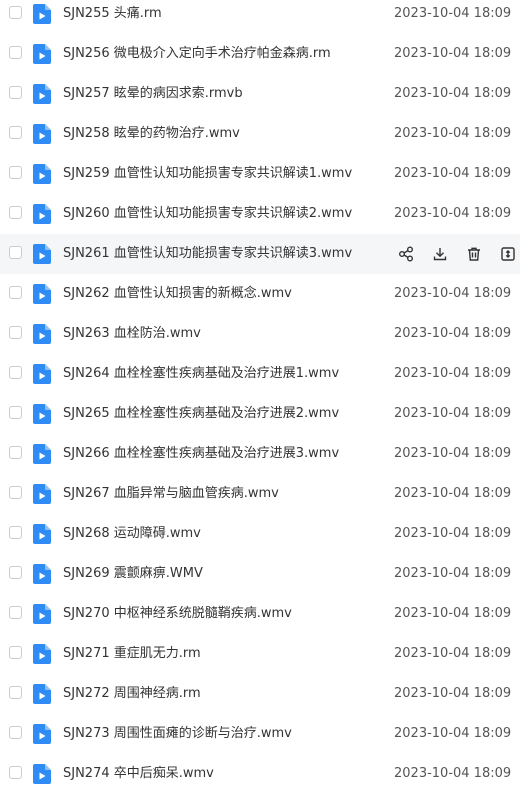  I want to click on file-row: SJN273 周围性面瘫的诊断与治疗.wmv 2023-10-04 18:09, so click(260, 734).